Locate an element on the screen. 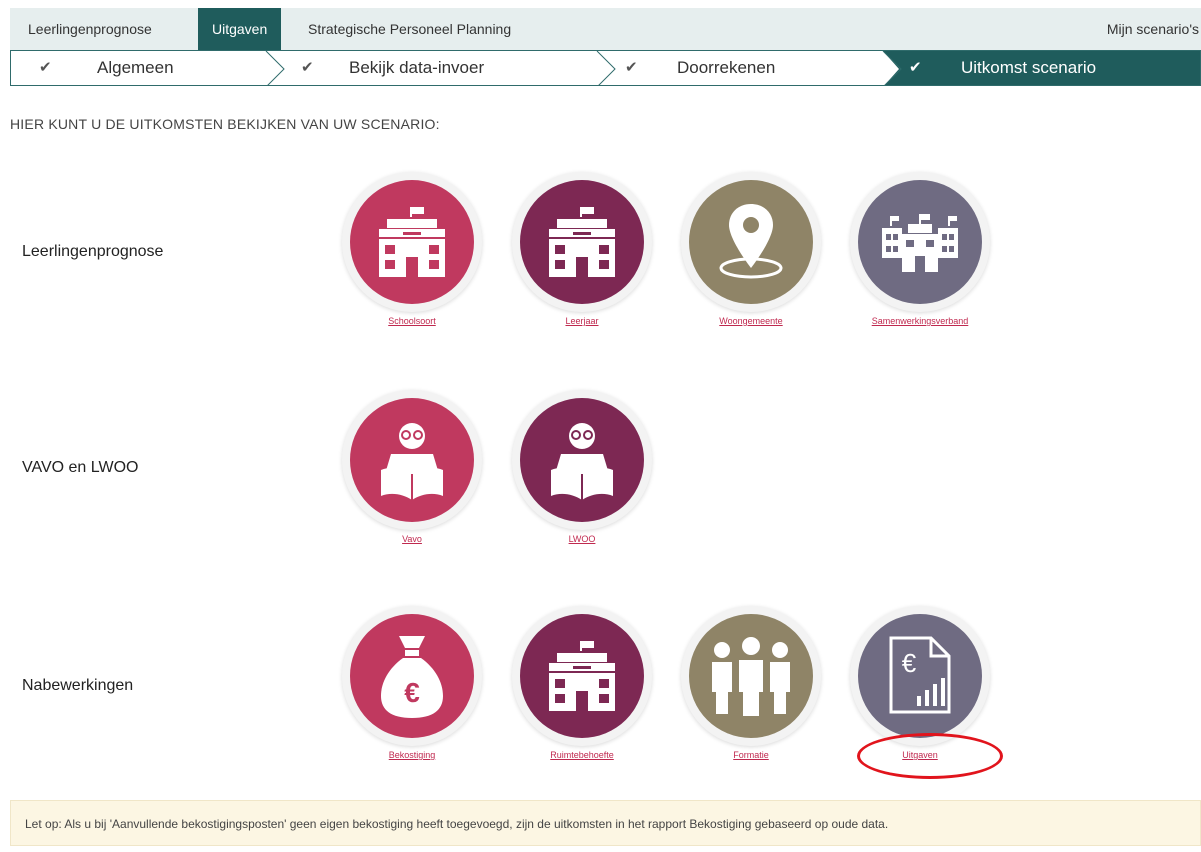  step-bekijk-data-invoer: ✔ Bekijk data-invoer is located at coordinates (392, 68).